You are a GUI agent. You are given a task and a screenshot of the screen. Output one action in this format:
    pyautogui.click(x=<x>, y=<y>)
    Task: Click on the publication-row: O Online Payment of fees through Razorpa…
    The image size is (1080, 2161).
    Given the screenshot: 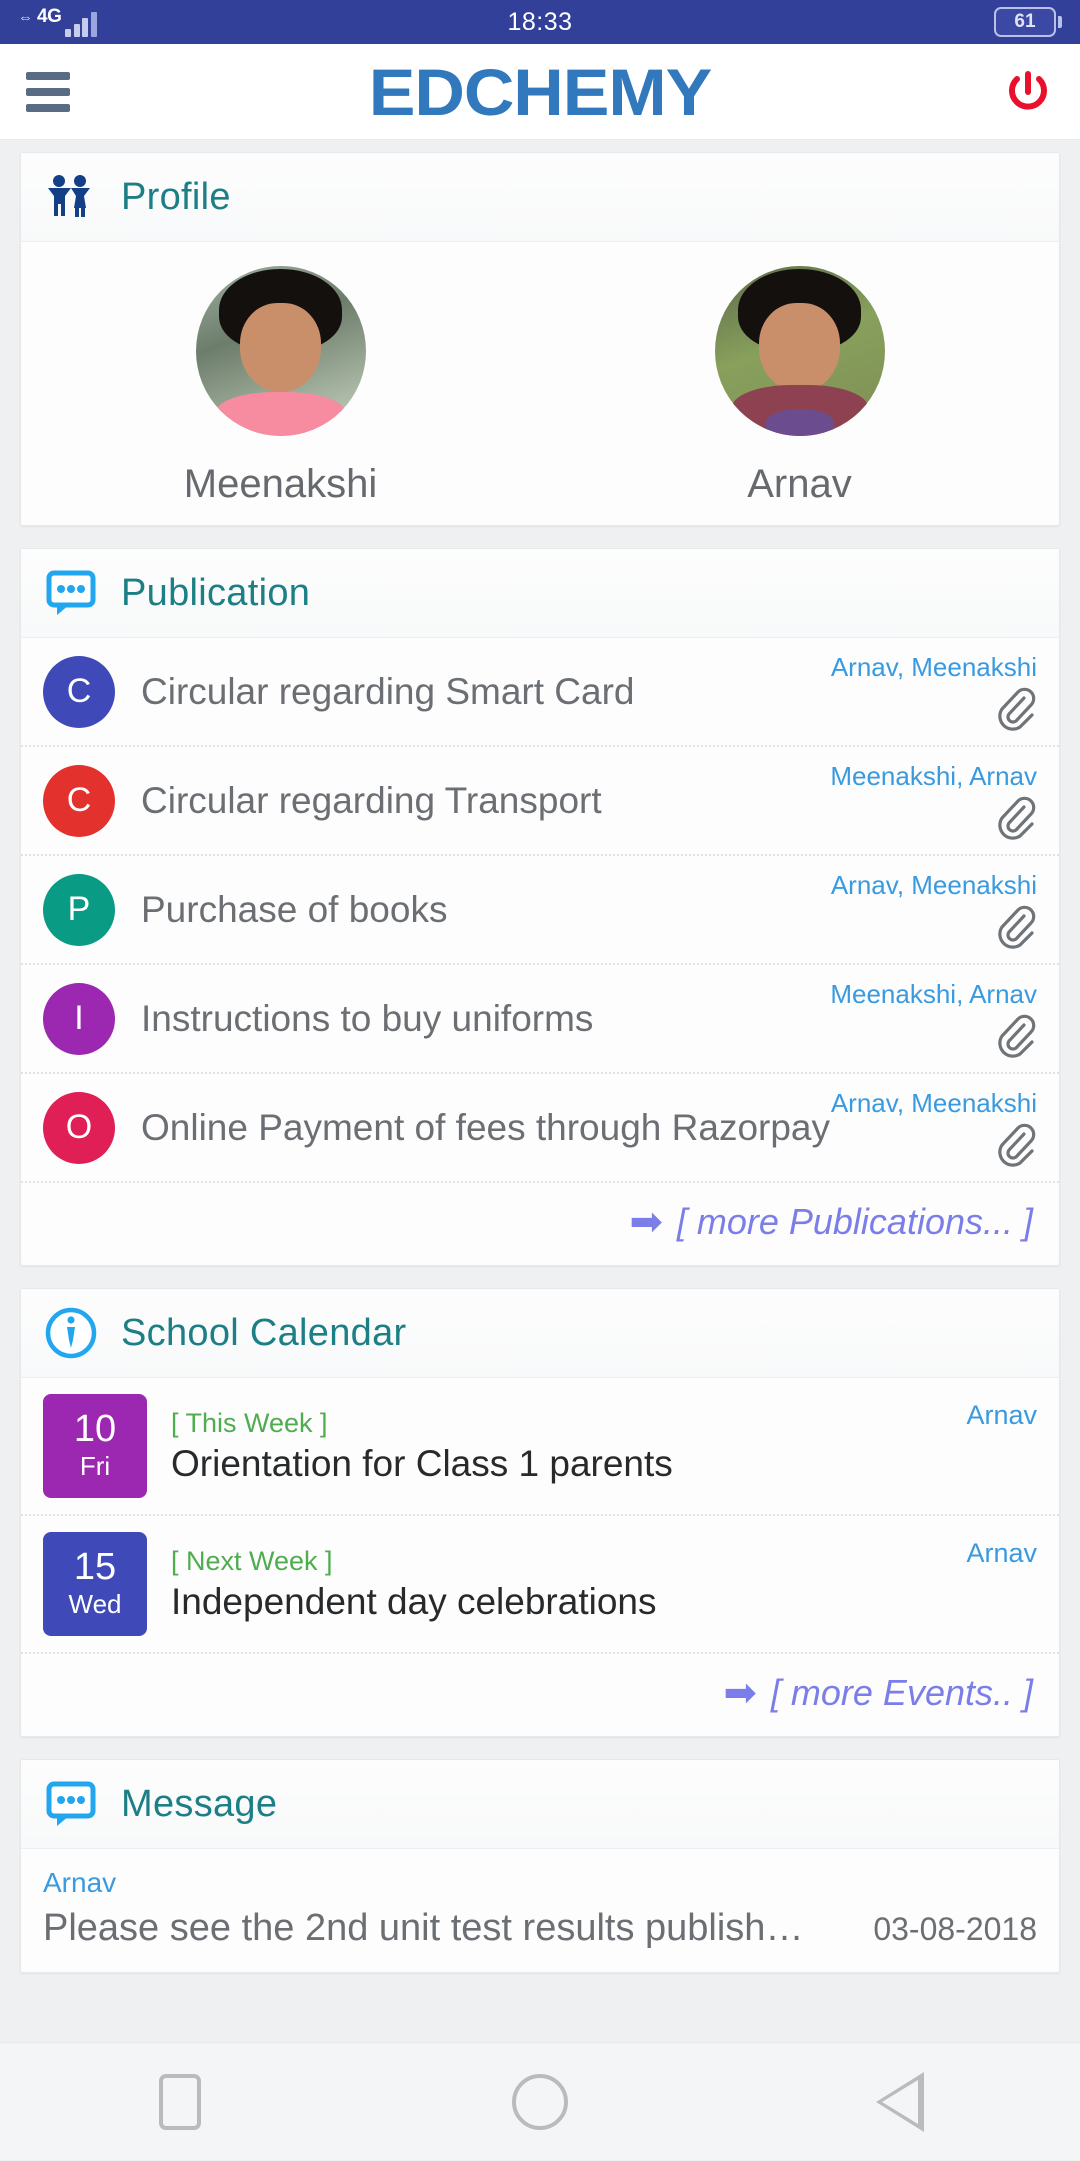 What is the action you would take?
    pyautogui.click(x=540, y=1128)
    